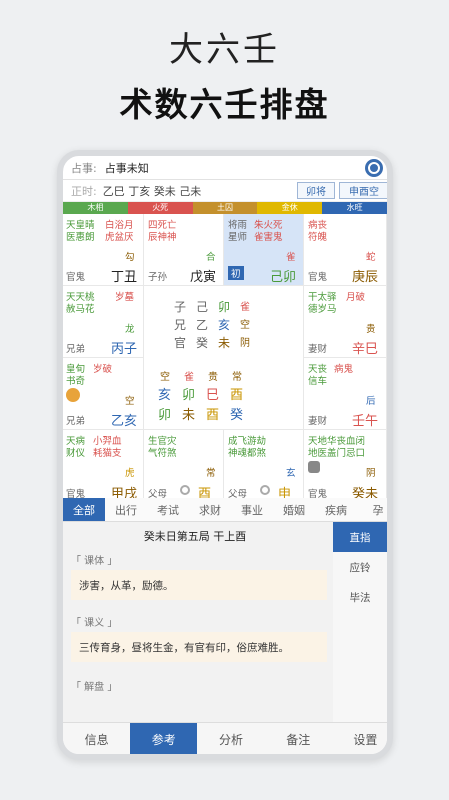 Image resolution: width=449 pixels, height=800 pixels. I want to click on chuan-relation-1: 子, so click(180, 307).